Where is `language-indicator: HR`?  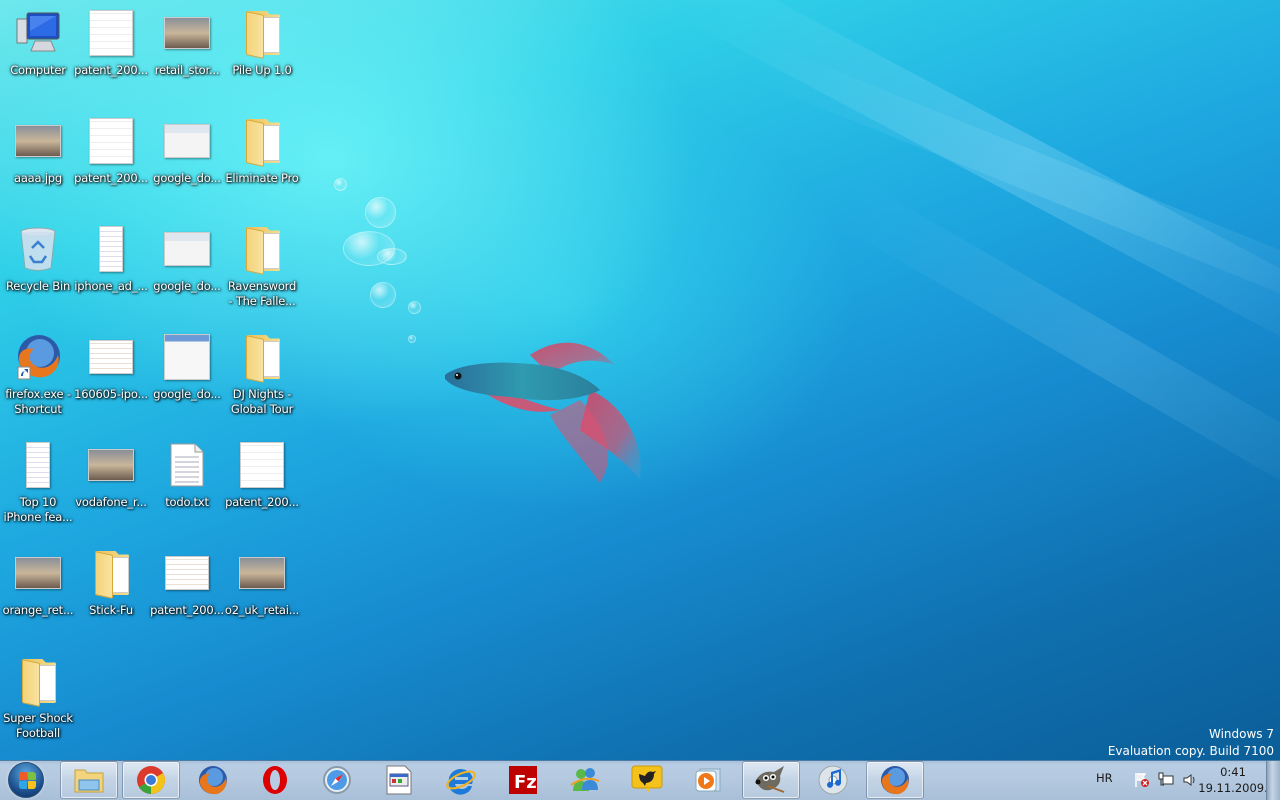
language-indicator: HR is located at coordinates (1104, 778).